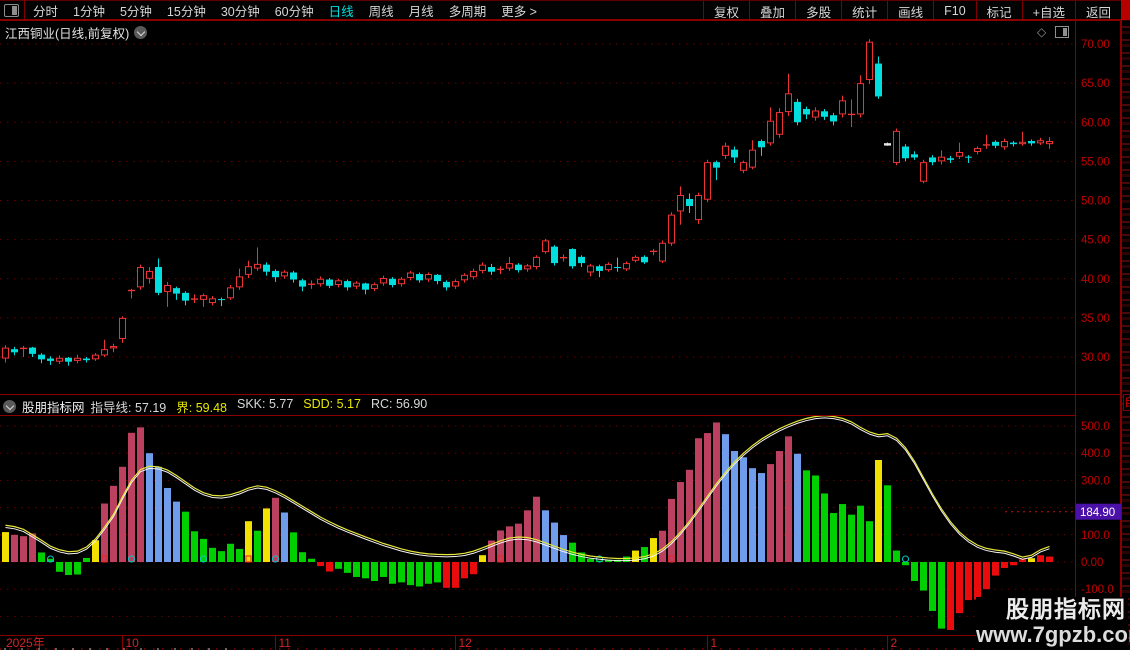 The height and width of the screenshot is (650, 1130). I want to click on svg-text: 65.00, so click(1095, 84).